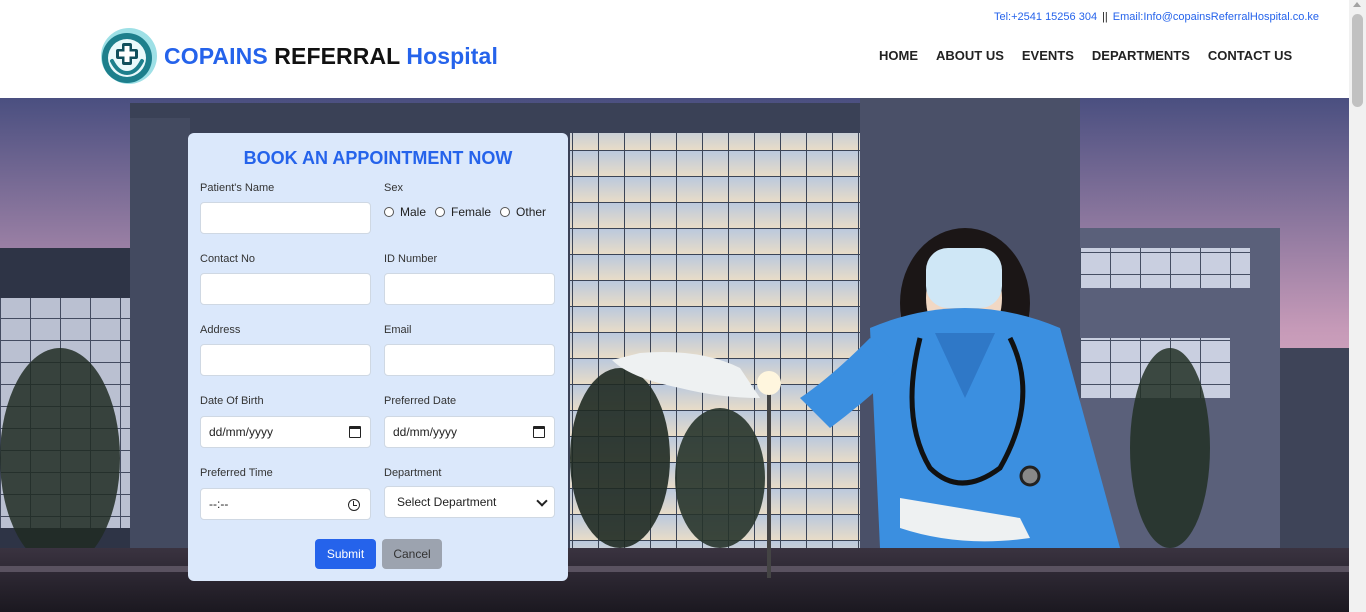 The width and height of the screenshot is (1366, 612). I want to click on brand-name: COPAINS REFERRAL Hospital, so click(331, 56).